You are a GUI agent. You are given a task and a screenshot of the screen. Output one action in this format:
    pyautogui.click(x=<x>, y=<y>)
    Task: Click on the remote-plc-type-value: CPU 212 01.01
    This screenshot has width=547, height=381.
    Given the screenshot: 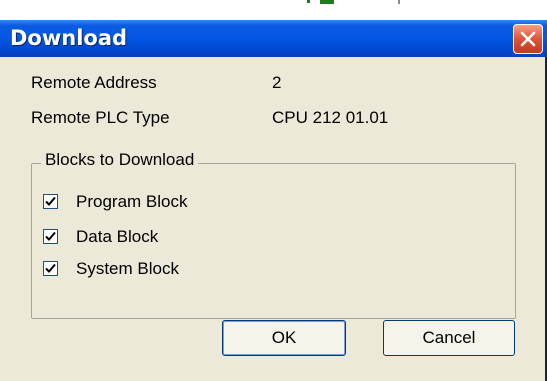 What is the action you would take?
    pyautogui.click(x=330, y=117)
    